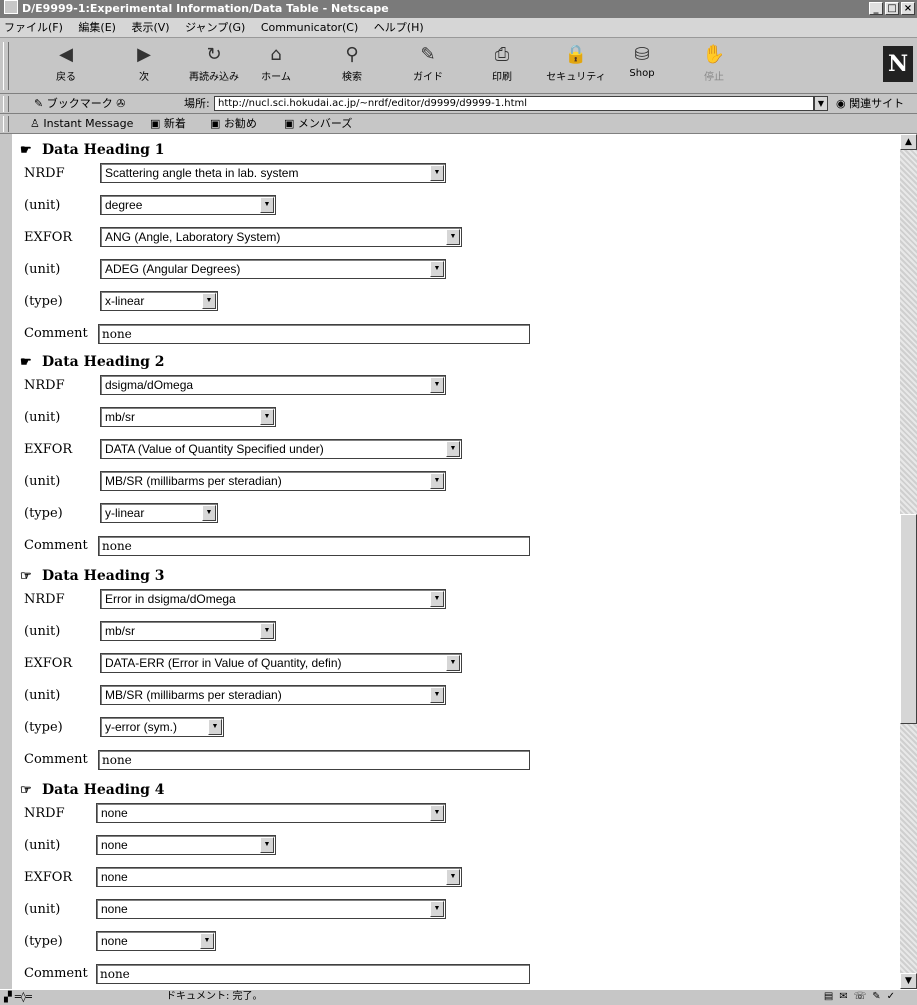 The width and height of the screenshot is (917, 1005). I want to click on recommended-button: ▣ お勧め, so click(233, 124).